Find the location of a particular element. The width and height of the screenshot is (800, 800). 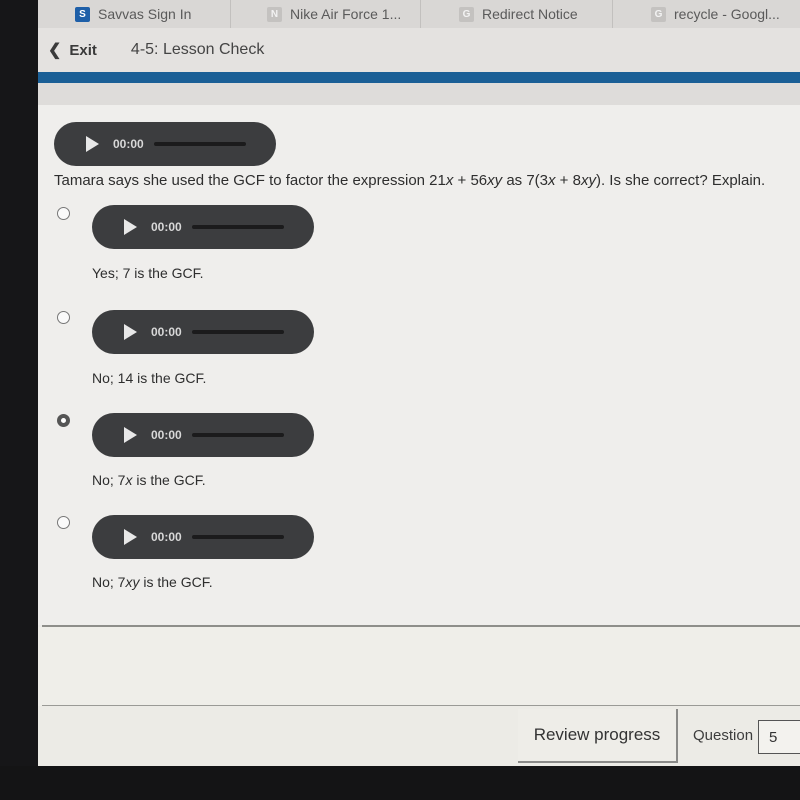

exit-button: ❮ Exit is located at coordinates (72, 50).